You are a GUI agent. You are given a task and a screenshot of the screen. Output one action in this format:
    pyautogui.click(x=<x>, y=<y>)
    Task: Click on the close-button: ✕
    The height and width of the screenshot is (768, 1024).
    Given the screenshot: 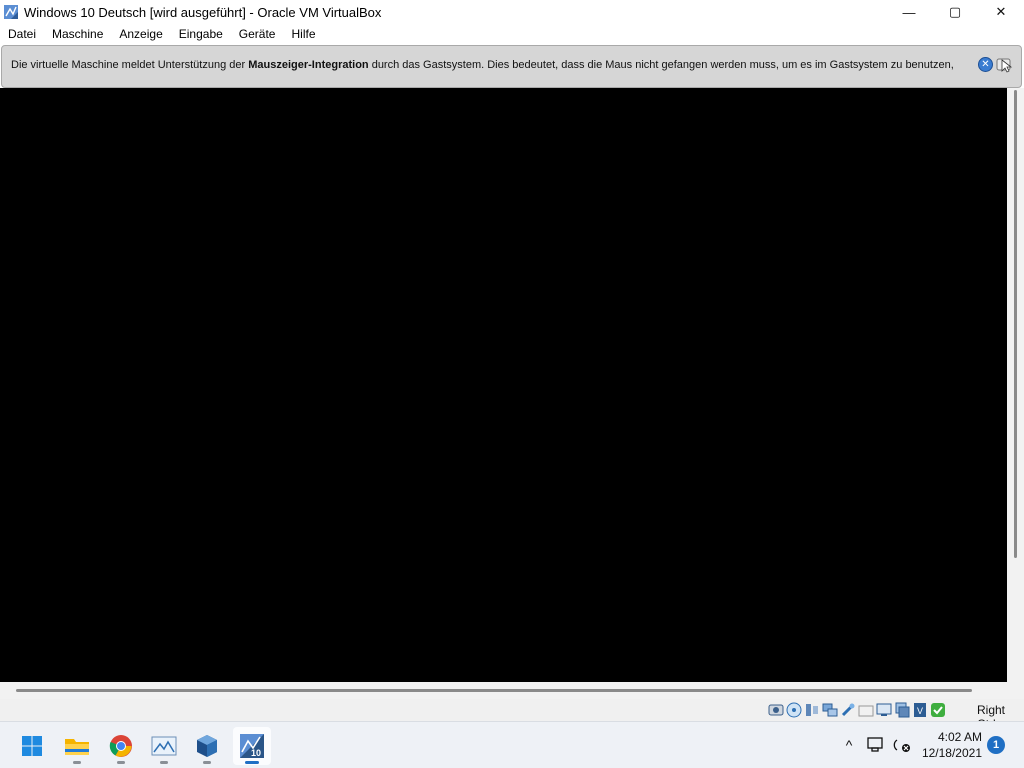 What is the action you would take?
    pyautogui.click(x=1001, y=12)
    